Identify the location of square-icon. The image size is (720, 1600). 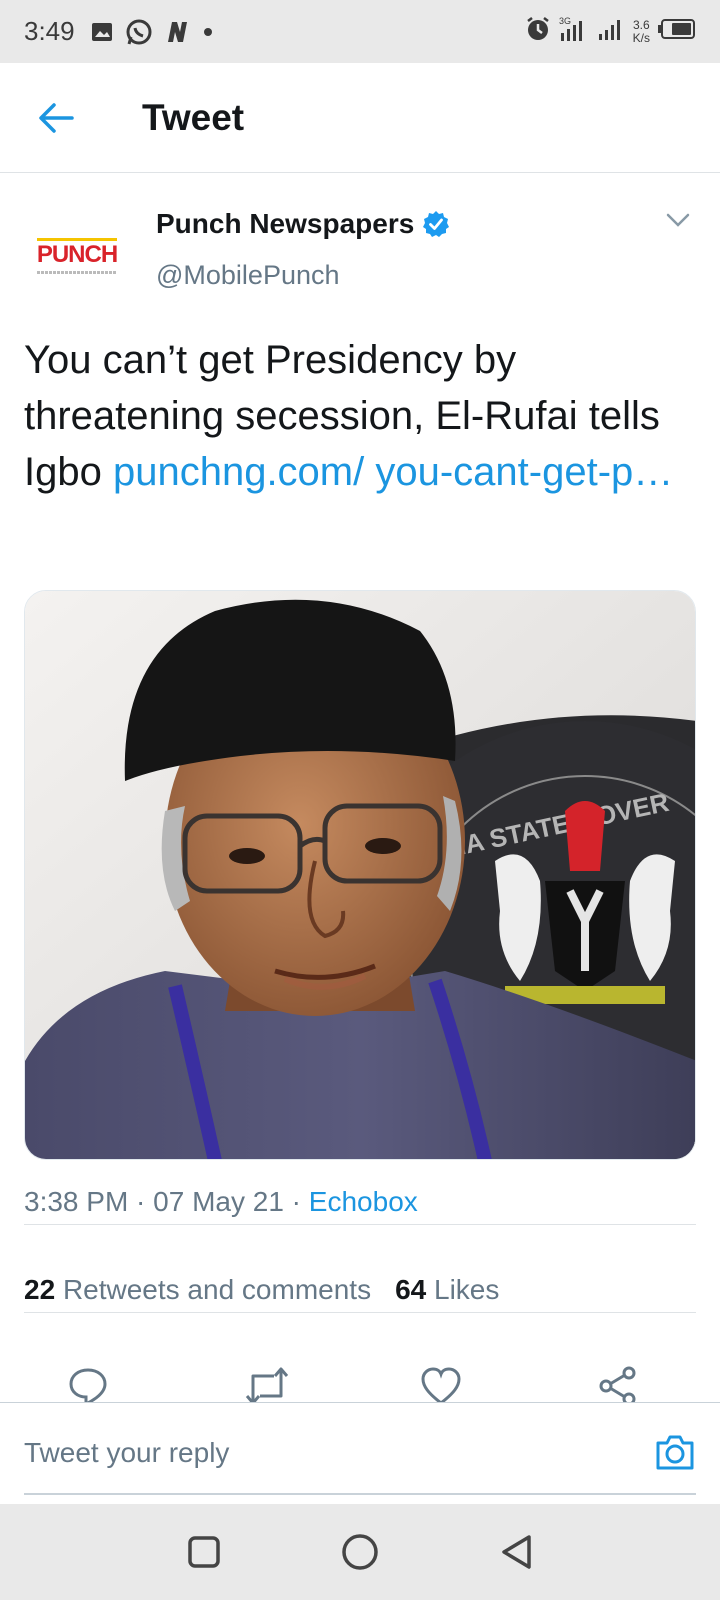
(204, 1552).